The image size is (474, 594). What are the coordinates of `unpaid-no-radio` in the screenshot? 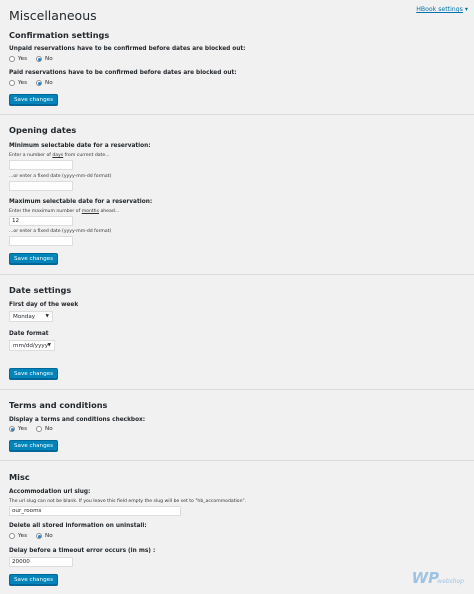 It's located at (39, 59).